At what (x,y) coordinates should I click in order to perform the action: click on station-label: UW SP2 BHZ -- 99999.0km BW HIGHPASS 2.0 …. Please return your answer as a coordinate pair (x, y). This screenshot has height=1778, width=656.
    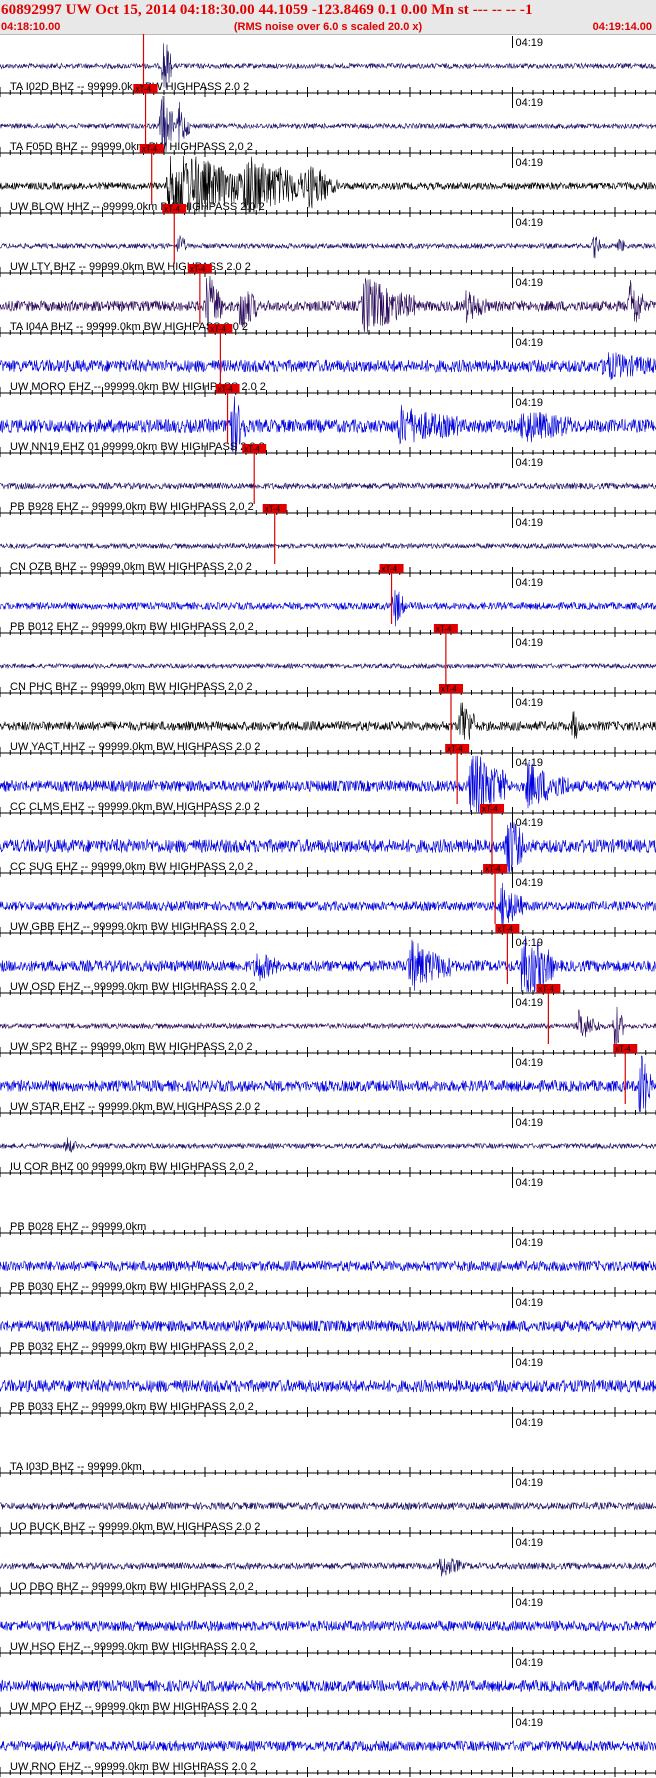
    Looking at the image, I should click on (131, 1047).